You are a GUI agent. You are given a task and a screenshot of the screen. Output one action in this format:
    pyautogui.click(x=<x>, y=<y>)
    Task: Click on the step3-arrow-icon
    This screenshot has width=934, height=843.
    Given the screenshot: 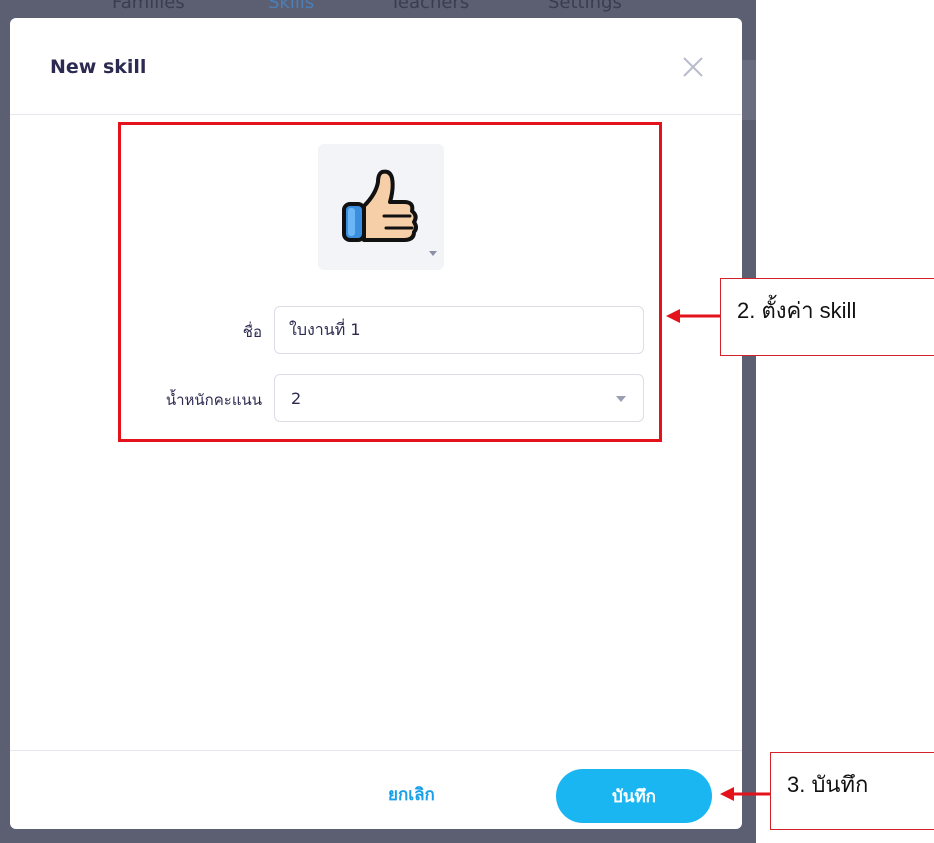 What is the action you would take?
    pyautogui.click(x=746, y=794)
    